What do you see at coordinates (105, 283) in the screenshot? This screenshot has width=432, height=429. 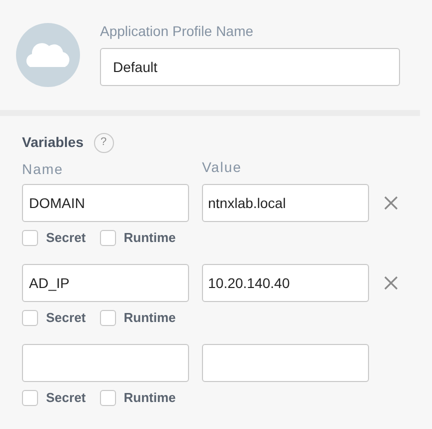 I see `variable-name-field: AD_IP` at bounding box center [105, 283].